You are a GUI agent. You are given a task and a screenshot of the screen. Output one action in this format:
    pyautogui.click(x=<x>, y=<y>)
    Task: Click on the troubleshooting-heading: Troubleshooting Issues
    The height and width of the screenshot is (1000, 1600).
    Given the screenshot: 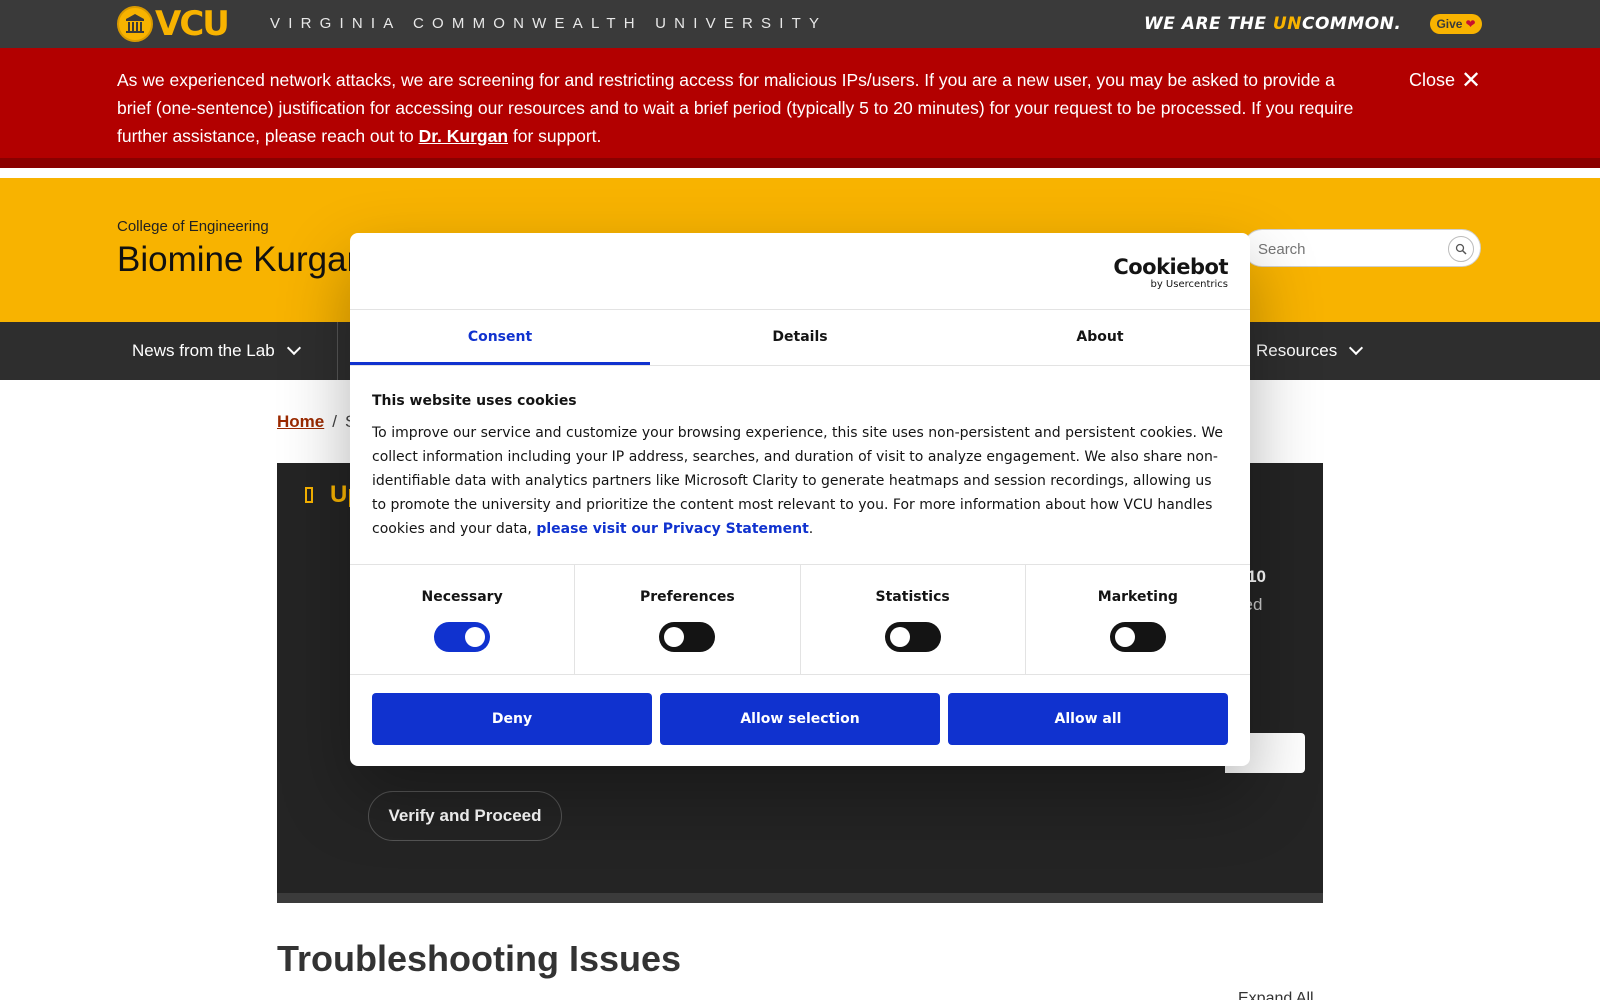 What is the action you would take?
    pyautogui.click(x=479, y=958)
    